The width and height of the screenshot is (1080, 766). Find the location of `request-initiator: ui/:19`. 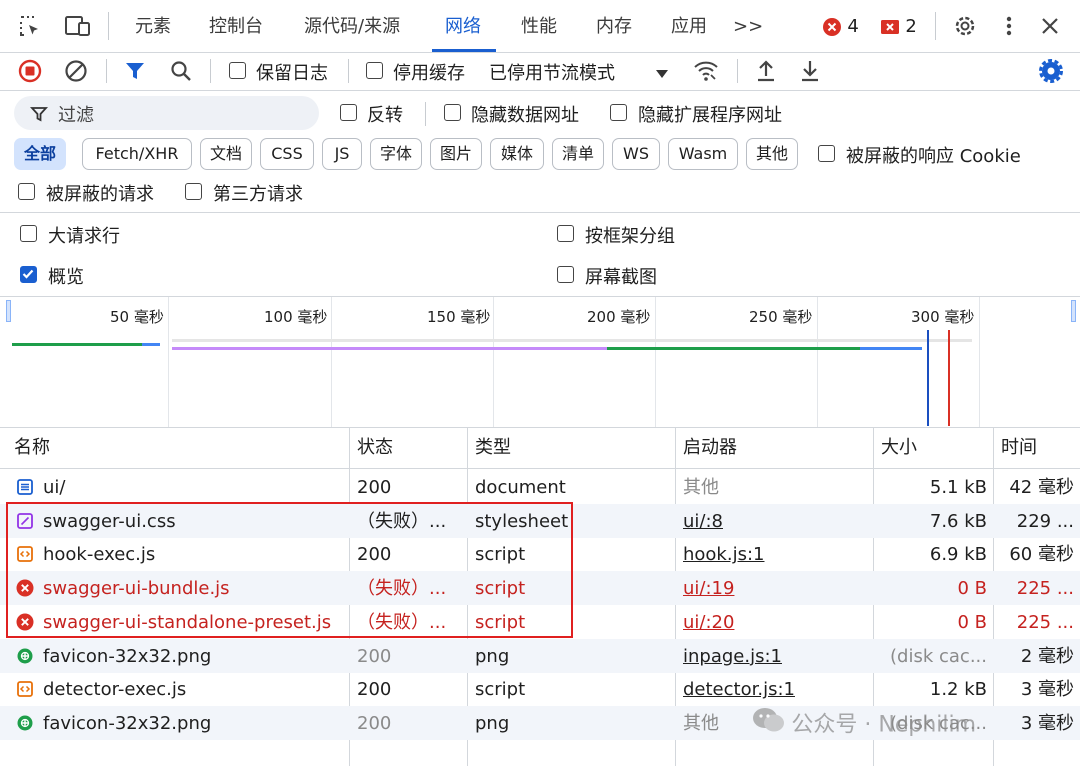

request-initiator: ui/:19 is located at coordinates (776, 588).